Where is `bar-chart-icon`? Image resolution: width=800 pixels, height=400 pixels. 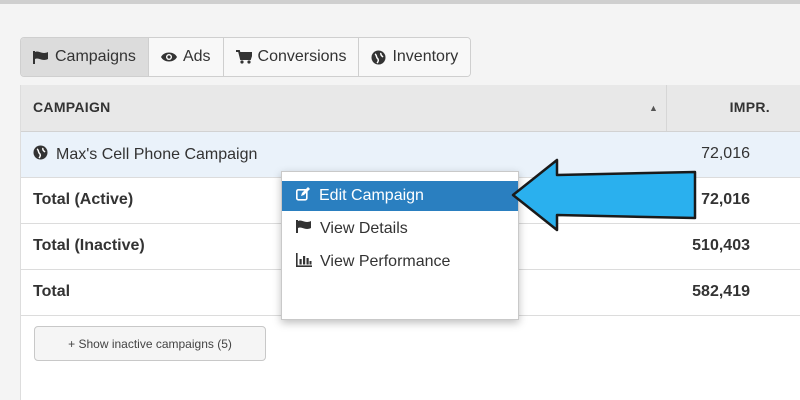 bar-chart-icon is located at coordinates (304, 262).